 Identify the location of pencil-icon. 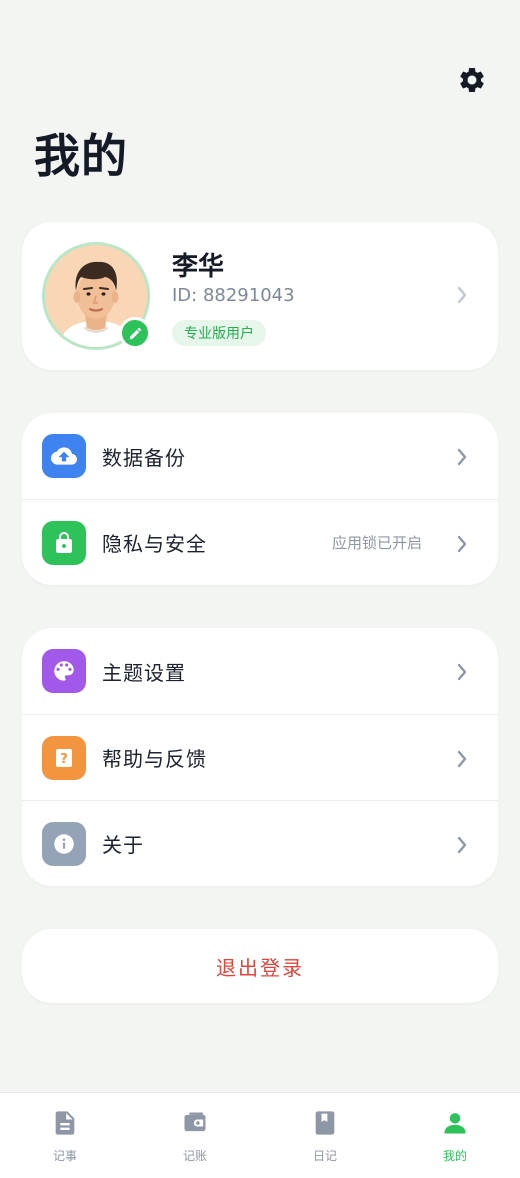
(135, 333).